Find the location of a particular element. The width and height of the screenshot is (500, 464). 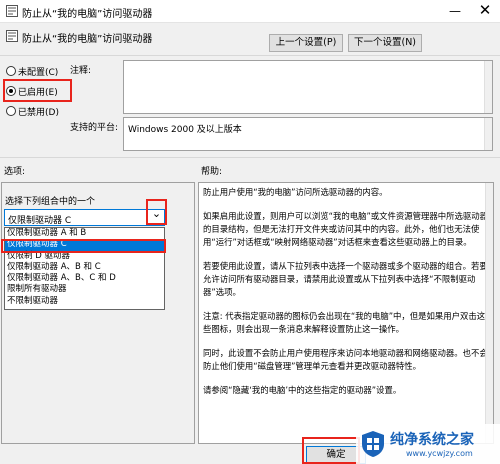

policy-title: 防止从“我的电脑”访问驱动器 is located at coordinates (87, 39).